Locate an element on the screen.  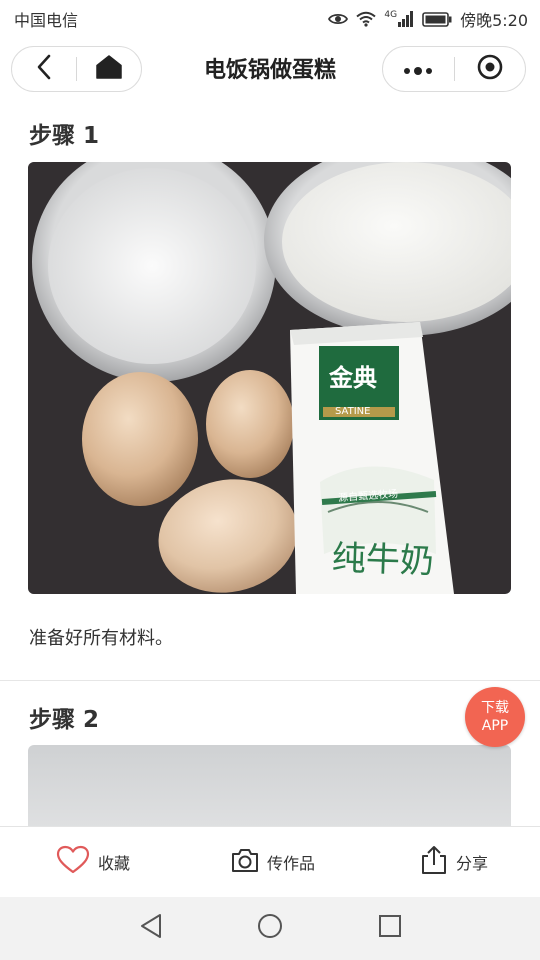
step-2-photo is located at coordinates (269, 785).